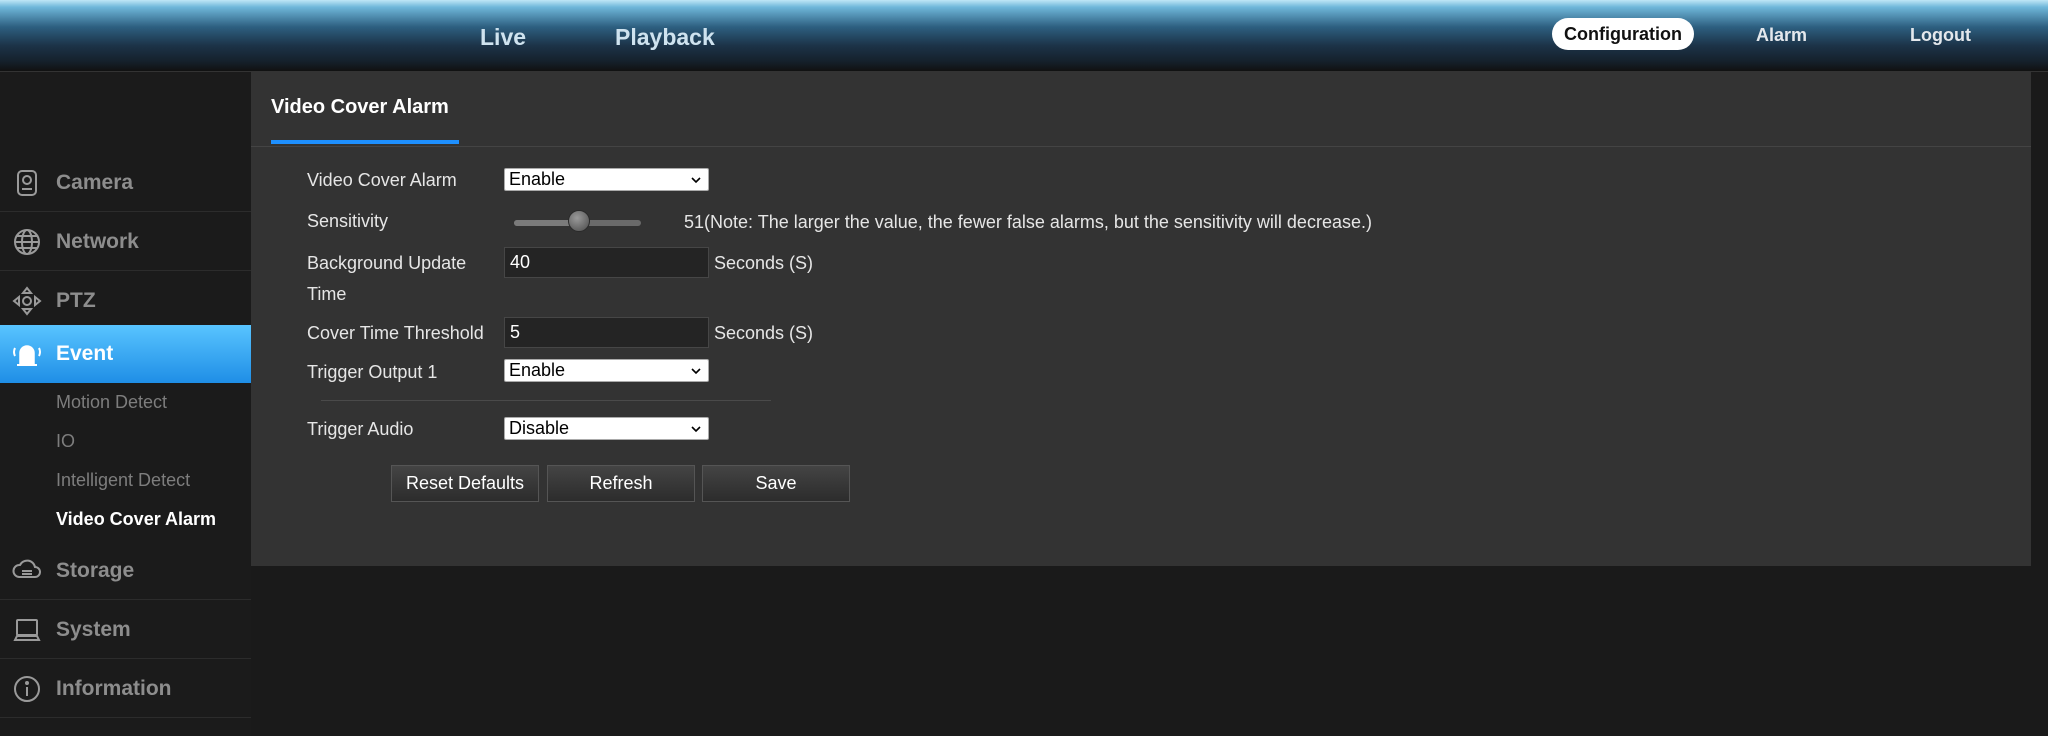  Describe the element at coordinates (131, 354) in the screenshot. I see `sidebar-item-event: Event` at that location.